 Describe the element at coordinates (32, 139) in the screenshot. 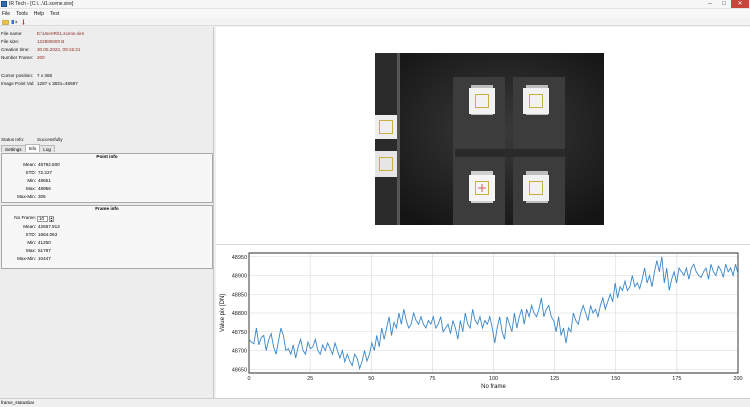

I see `status-info-row: Status Info: Successfully` at that location.